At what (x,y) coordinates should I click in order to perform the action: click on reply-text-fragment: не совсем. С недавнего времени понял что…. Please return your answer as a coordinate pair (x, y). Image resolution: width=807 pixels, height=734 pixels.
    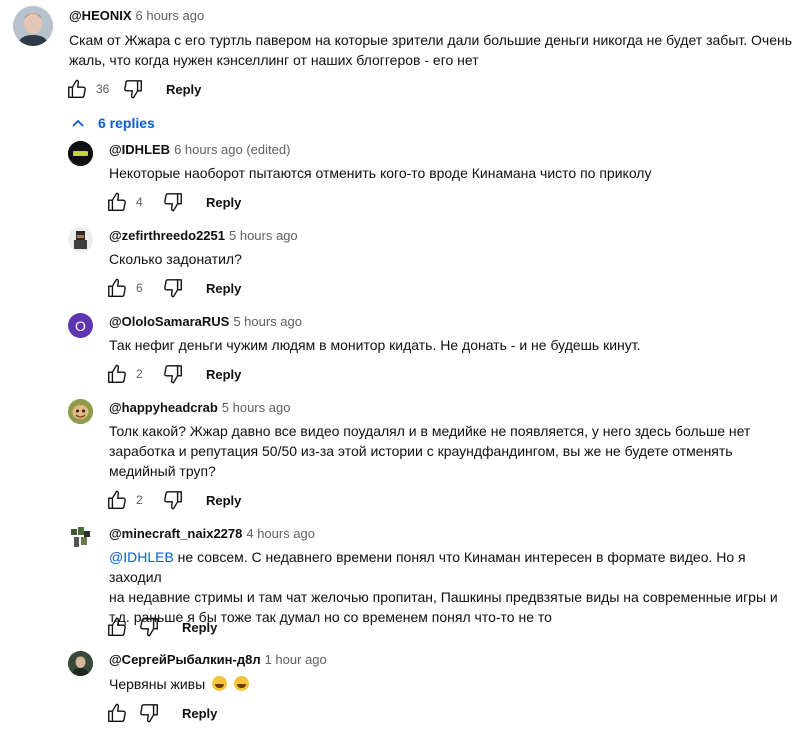
    Looking at the image, I should click on (427, 567).